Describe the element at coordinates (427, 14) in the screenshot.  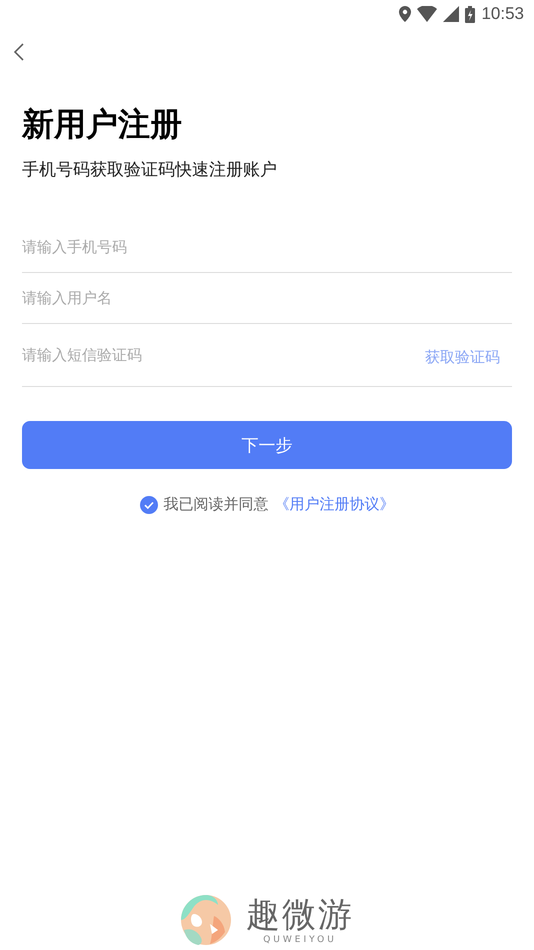
I see `wifi-icon` at that location.